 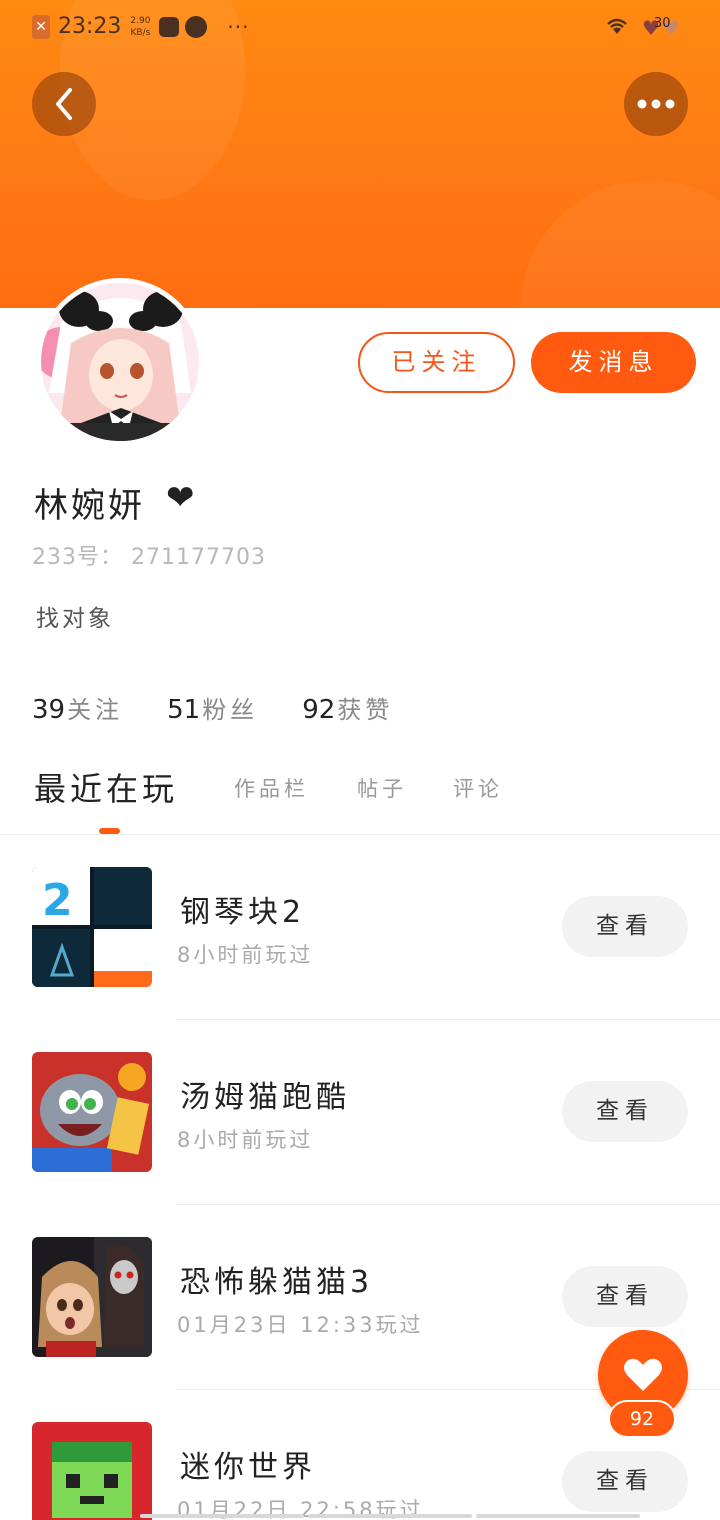 I want to click on profile-tabs: 最近在玩 作品栏 帖子 评论, so click(x=360, y=797).